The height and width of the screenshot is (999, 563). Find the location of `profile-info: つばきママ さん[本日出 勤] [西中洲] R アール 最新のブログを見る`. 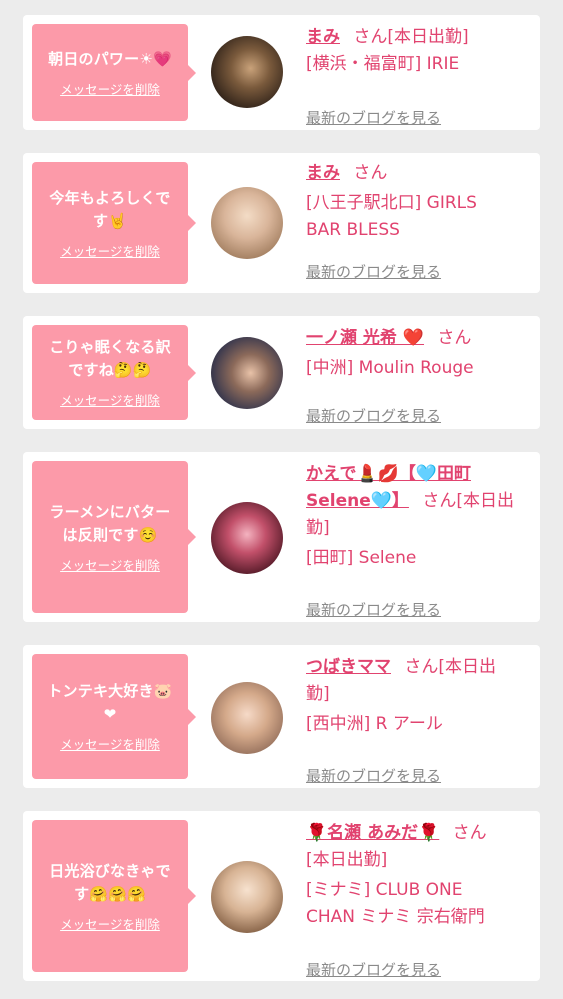

profile-info: つばきママ さん[本日出 勤] [西中洲] R アール 最新のブログを見る is located at coordinates (420, 719).